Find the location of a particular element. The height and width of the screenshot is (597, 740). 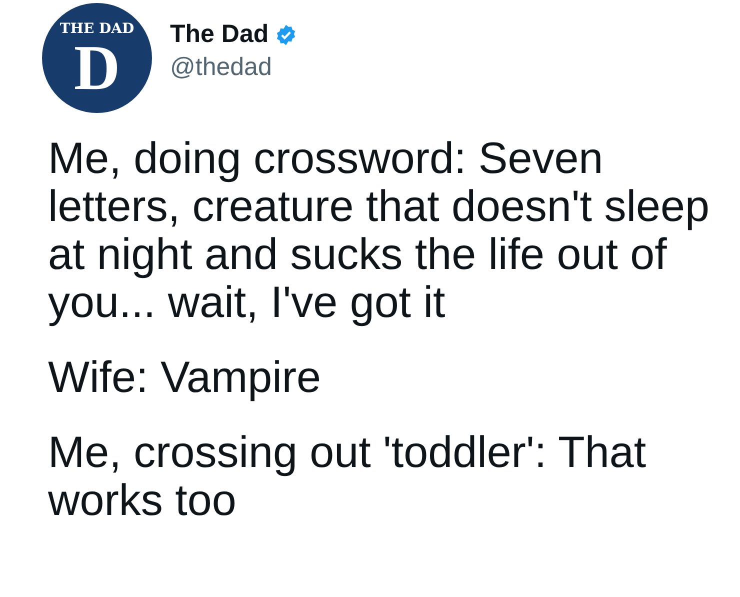

tweet-text: Wife: Vampire is located at coordinates (185, 378).